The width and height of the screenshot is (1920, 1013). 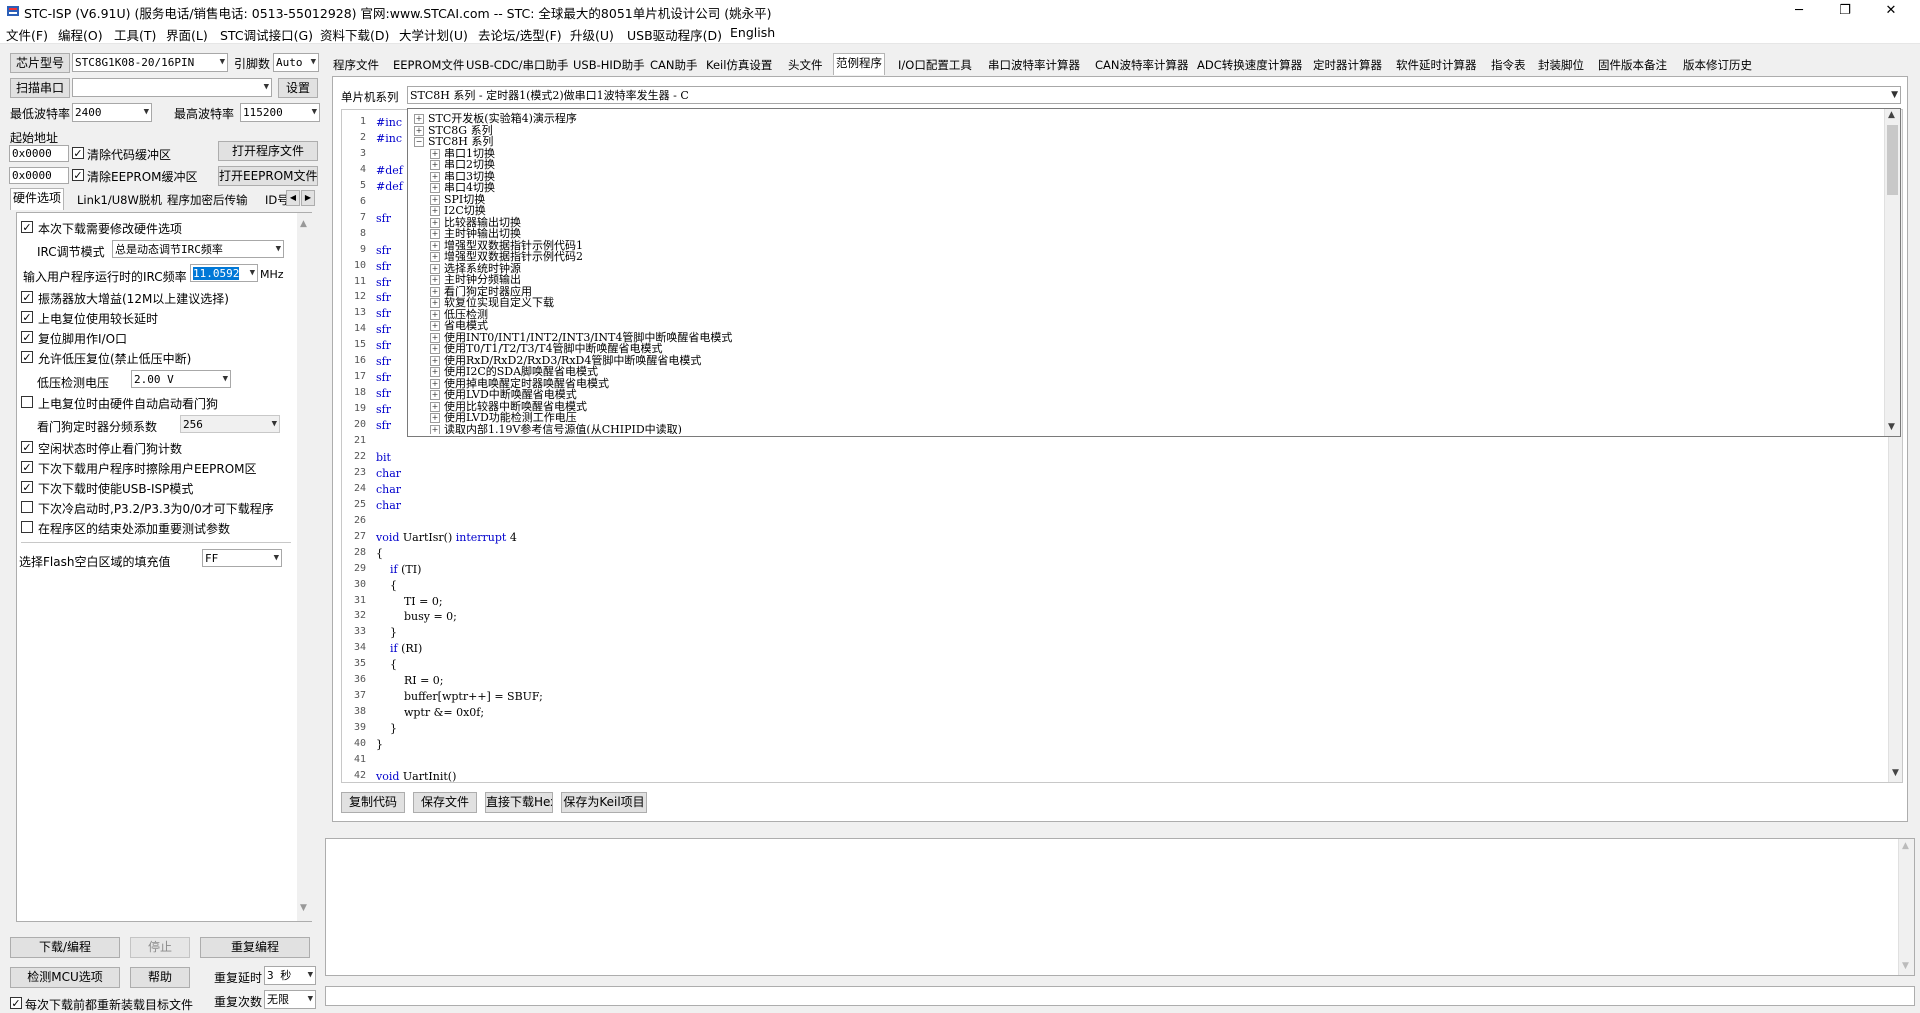 I want to click on tab-instructions: 指令表, so click(x=1508, y=65).